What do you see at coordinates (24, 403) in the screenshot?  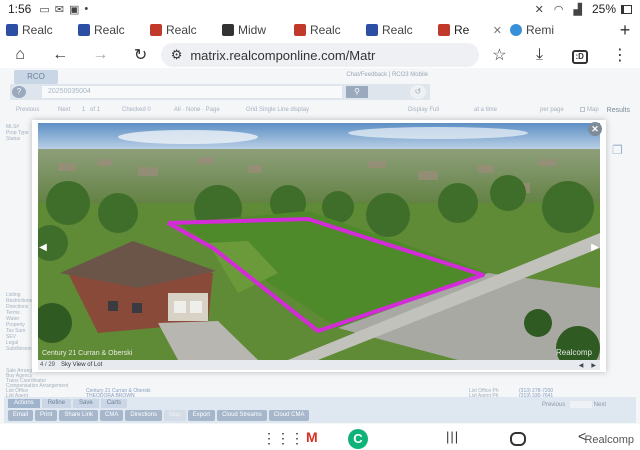 I see `tab-actions: Actions` at bounding box center [24, 403].